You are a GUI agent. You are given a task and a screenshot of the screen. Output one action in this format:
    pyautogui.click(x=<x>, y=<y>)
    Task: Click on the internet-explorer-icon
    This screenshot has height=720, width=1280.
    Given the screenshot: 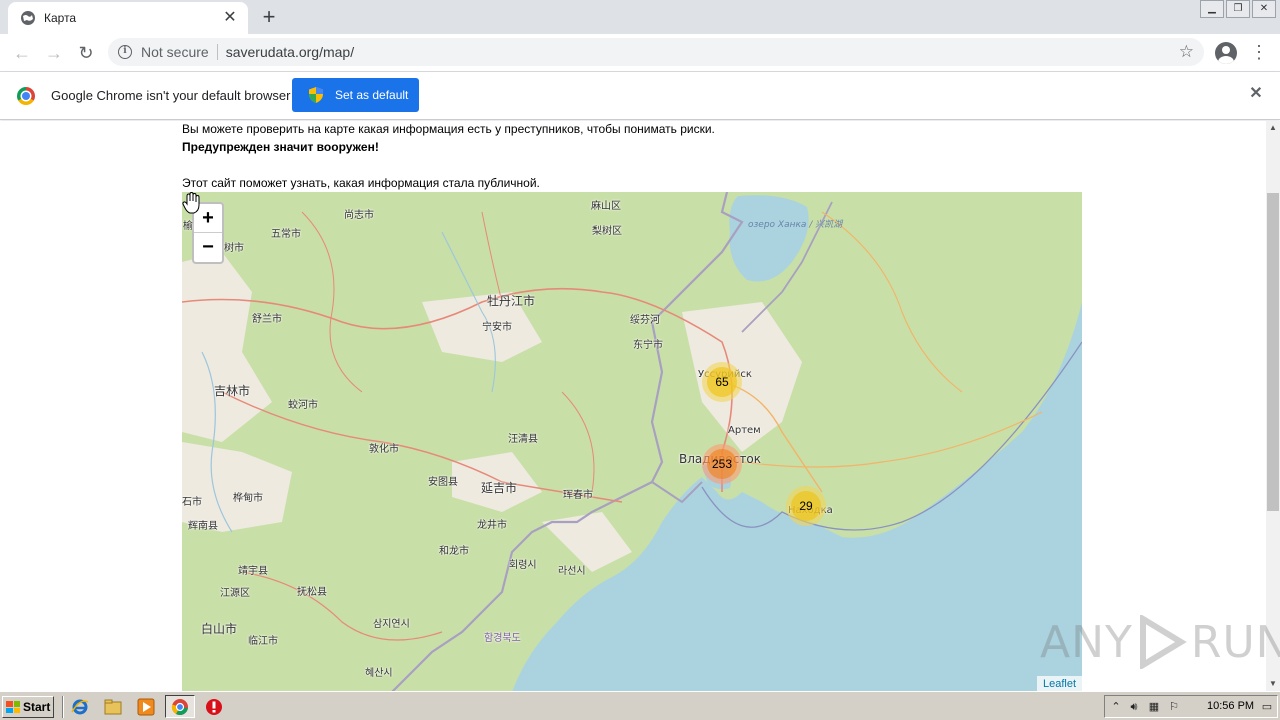 What is the action you would take?
    pyautogui.click(x=80, y=707)
    